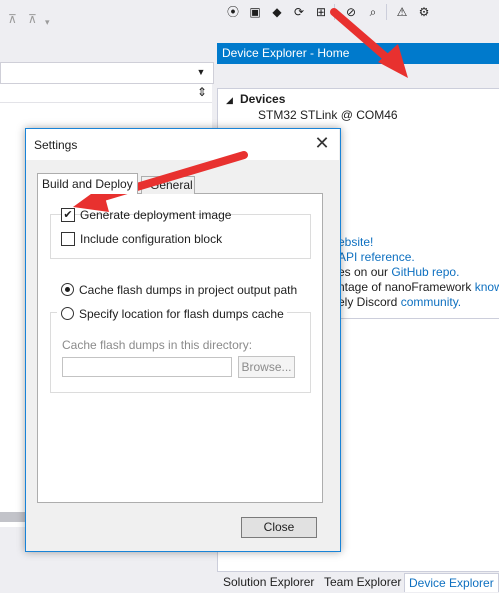 This screenshot has height=593, width=499. I want to click on info-line-5: ely Discord community., so click(399, 302).